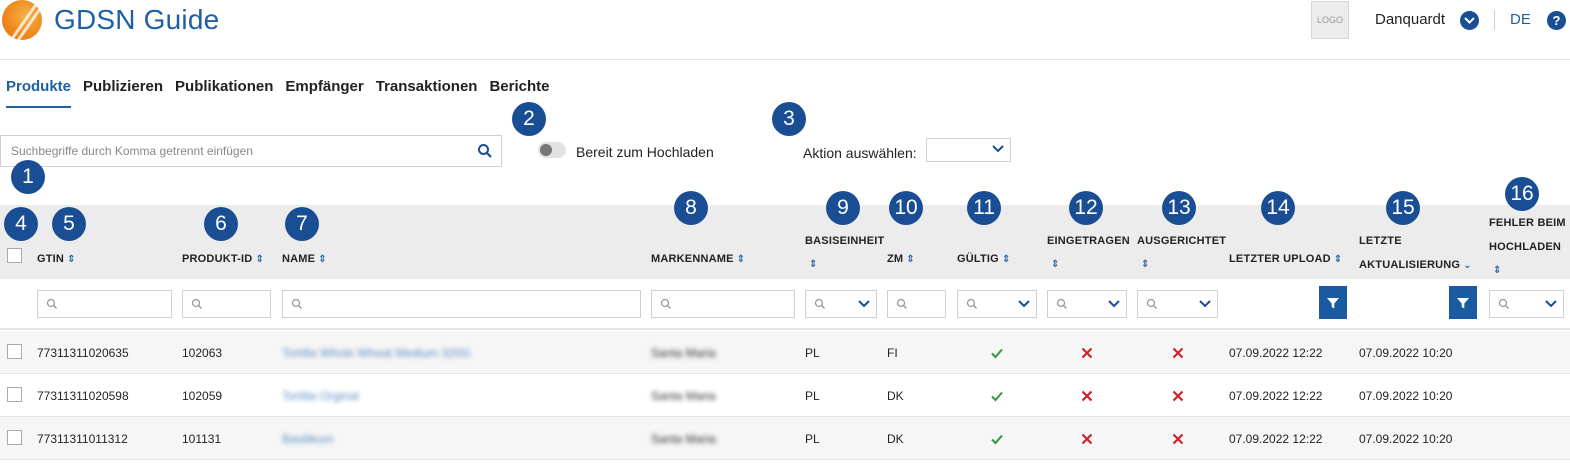 The width and height of the screenshot is (1570, 464). I want to click on filter-last-update-button, so click(1463, 302).